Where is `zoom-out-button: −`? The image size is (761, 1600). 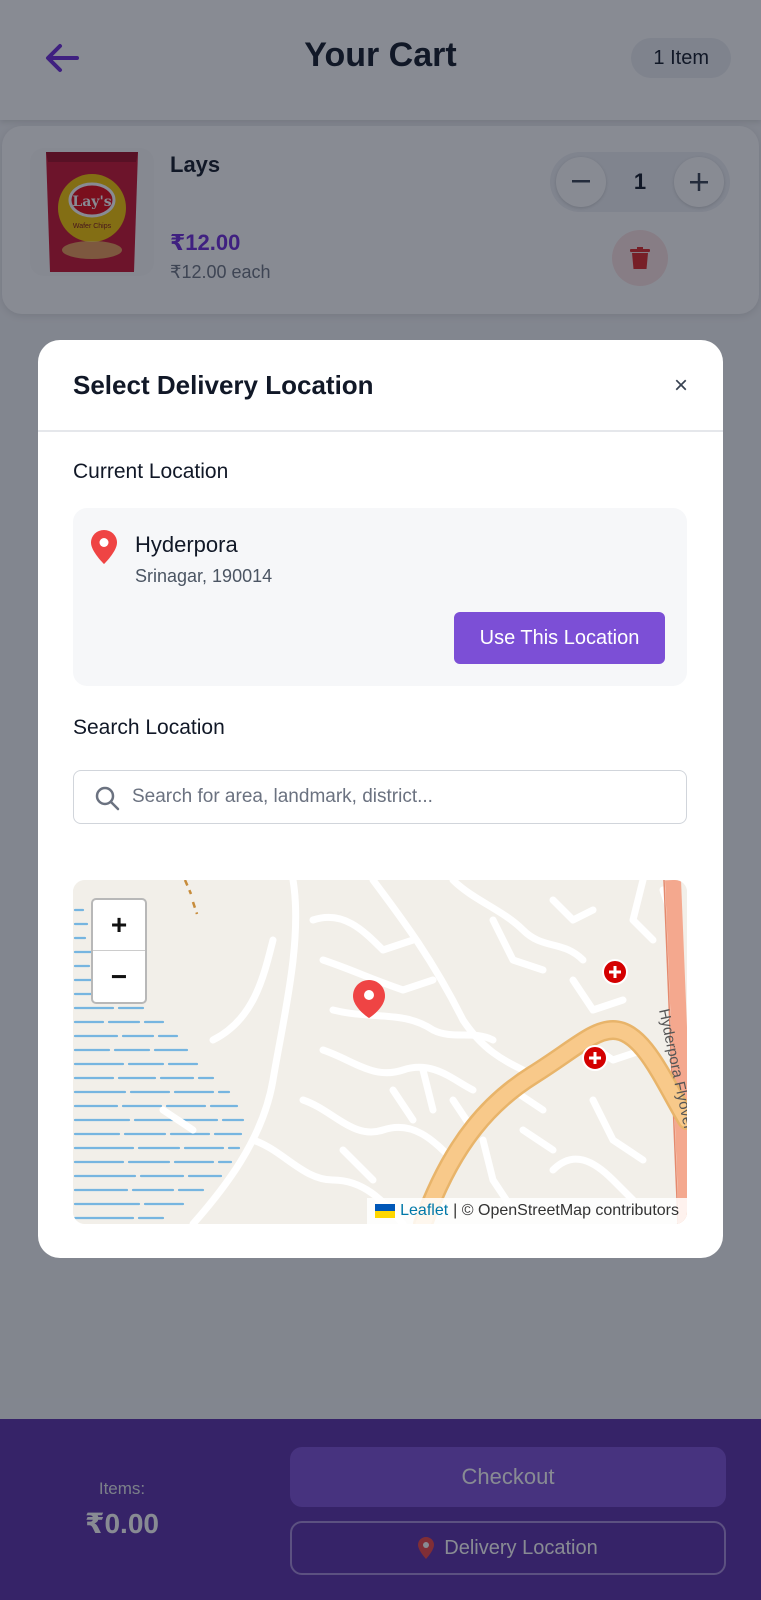
zoom-out-button: − is located at coordinates (119, 976).